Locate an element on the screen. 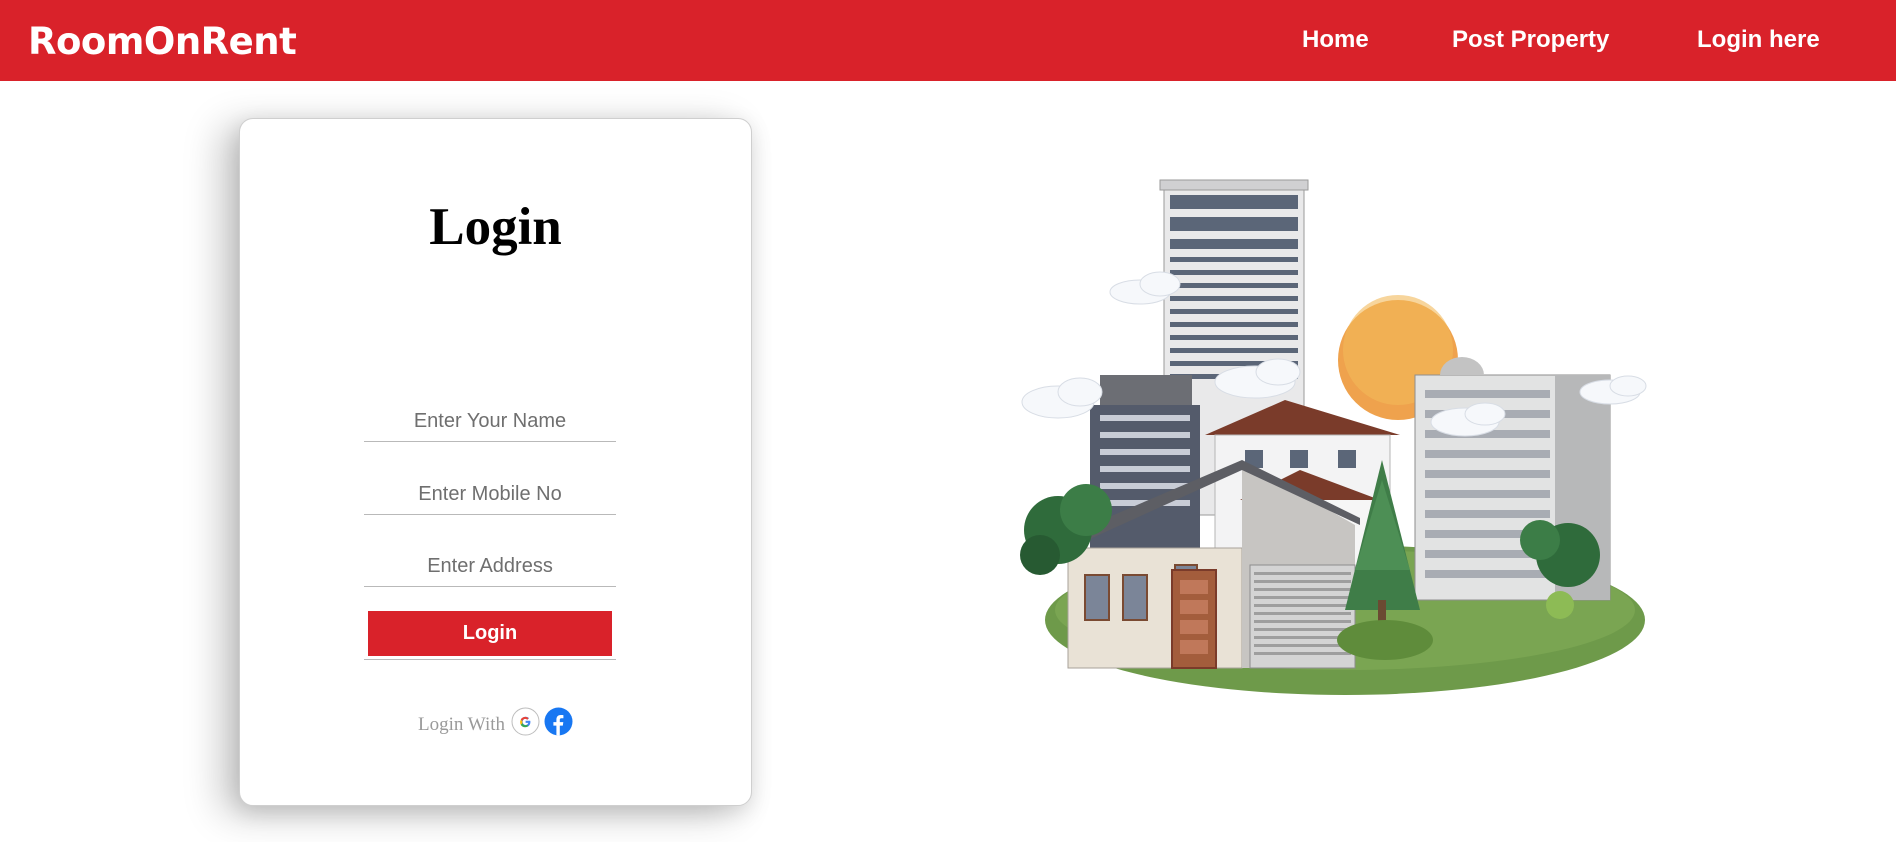  name-input is located at coordinates (490, 421).